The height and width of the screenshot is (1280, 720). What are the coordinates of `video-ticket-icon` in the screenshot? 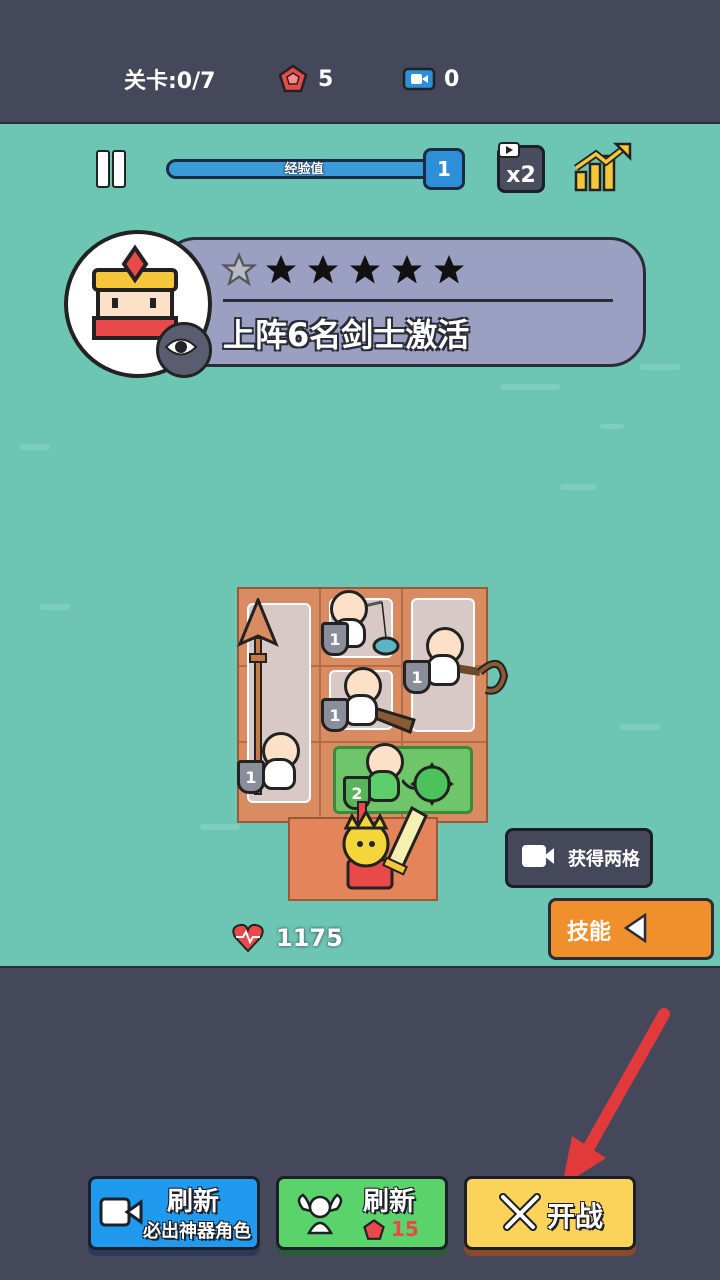 It's located at (419, 79).